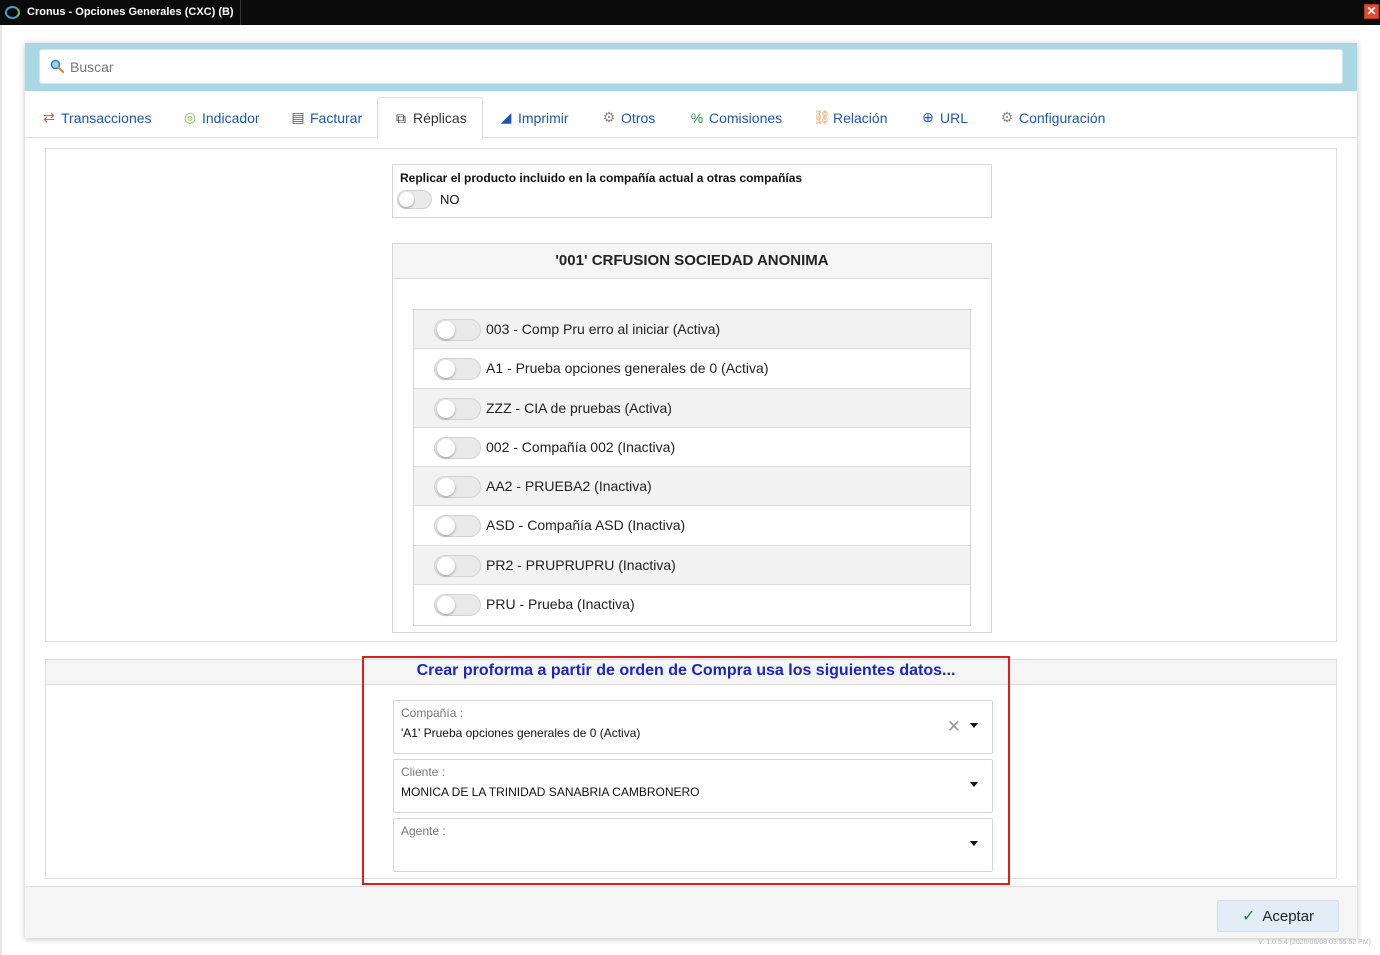 The width and height of the screenshot is (1380, 955). I want to click on tab-label: Otros, so click(638, 117).